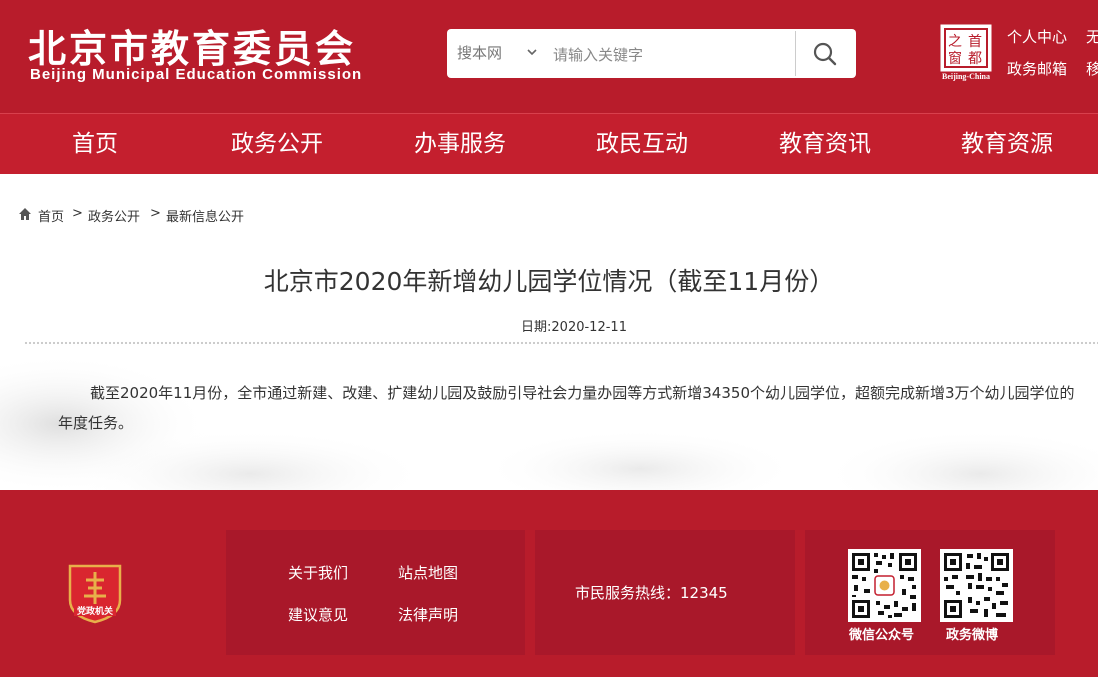  What do you see at coordinates (375, 592) in the screenshot?
I see `footer-links-box: 关于我们 站点地图 建议意见 法律声明` at bounding box center [375, 592].